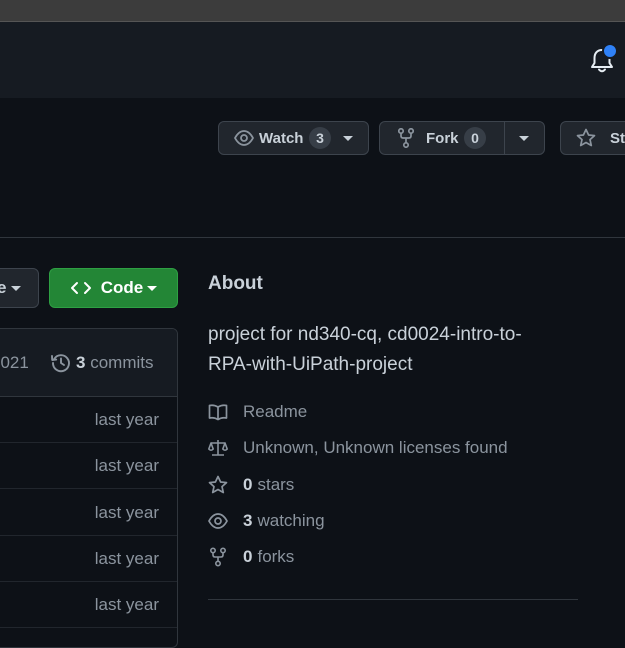  I want to click on forks-link: 0 forks, so click(251, 557).